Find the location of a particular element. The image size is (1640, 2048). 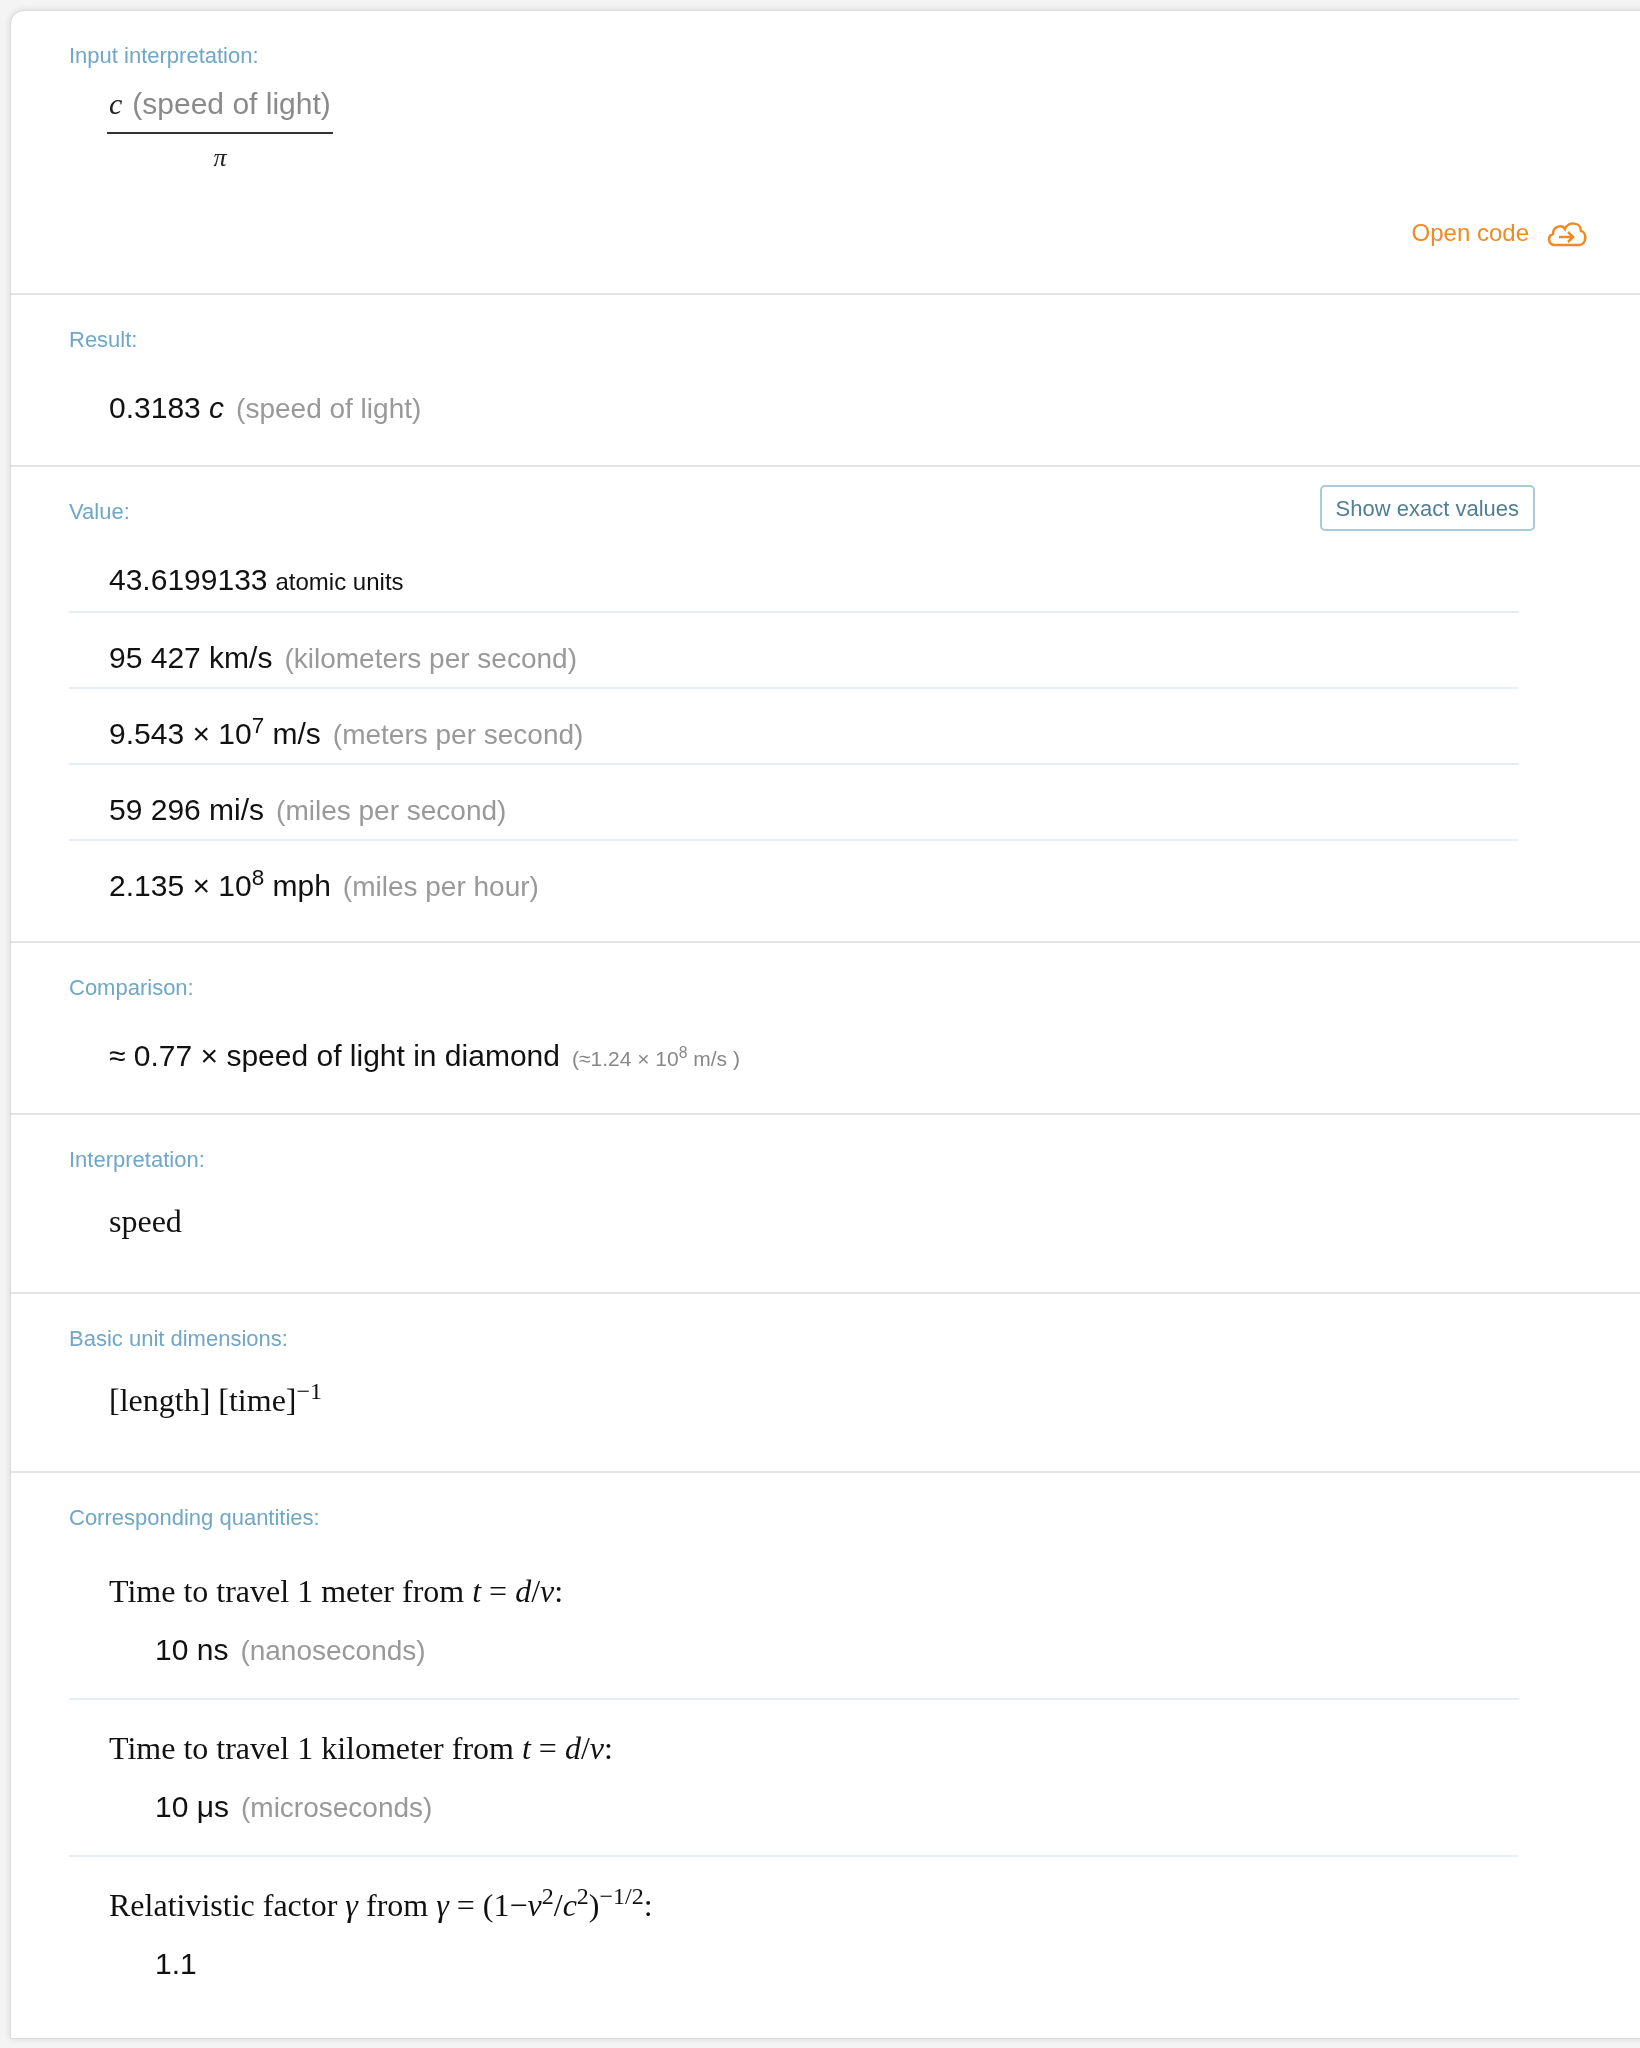

pod-title: Input interpretation: is located at coordinates (164, 56).